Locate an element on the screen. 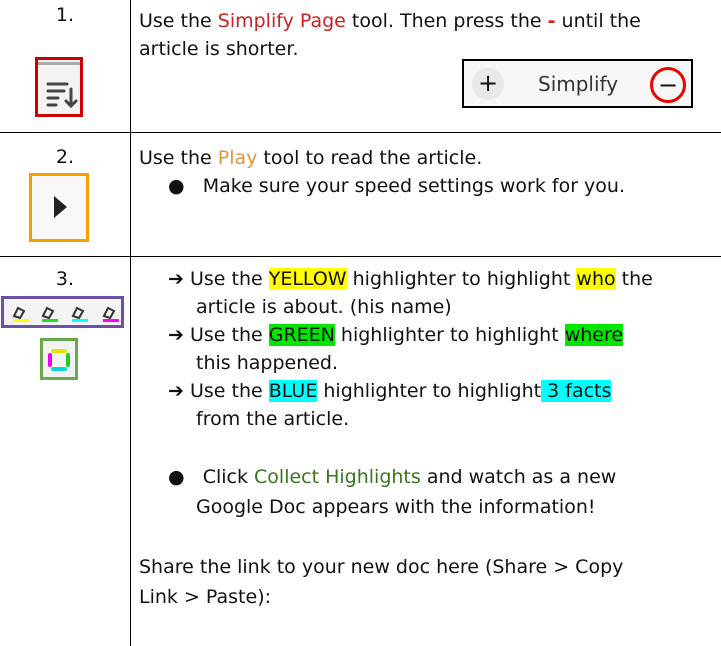  step-number: 1. is located at coordinates (65, 15).